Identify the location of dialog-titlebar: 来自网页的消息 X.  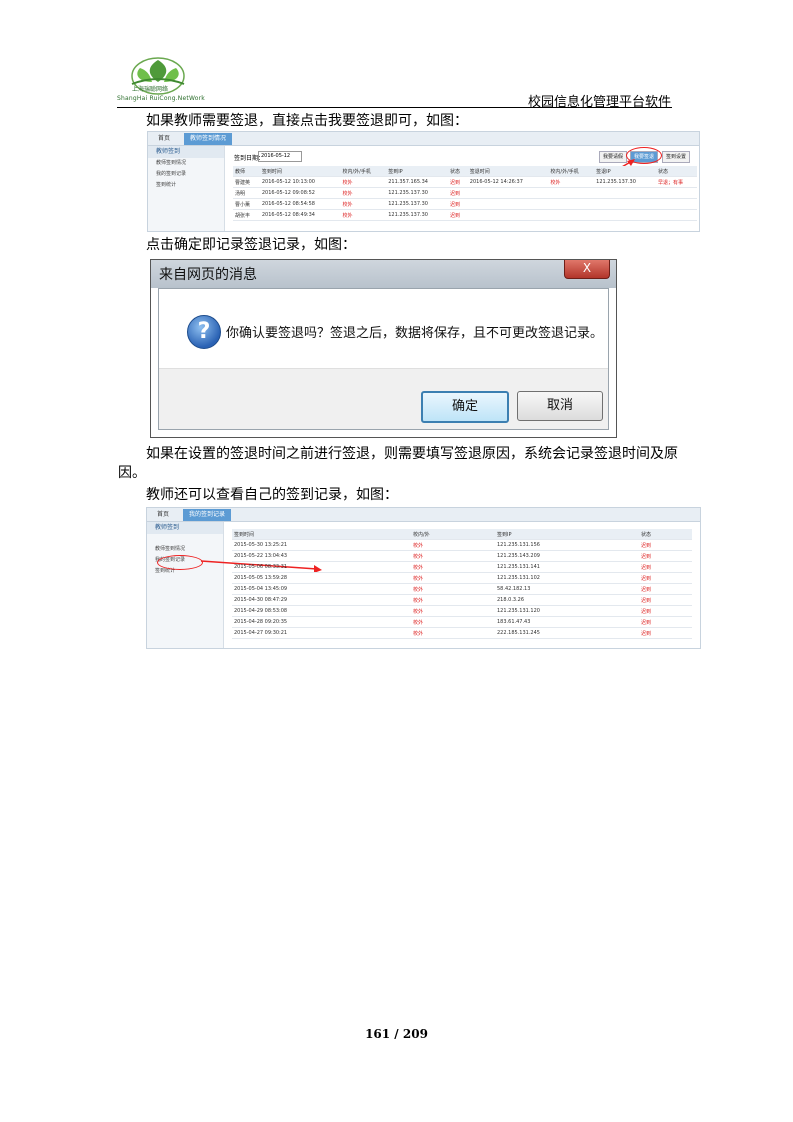
(383, 274).